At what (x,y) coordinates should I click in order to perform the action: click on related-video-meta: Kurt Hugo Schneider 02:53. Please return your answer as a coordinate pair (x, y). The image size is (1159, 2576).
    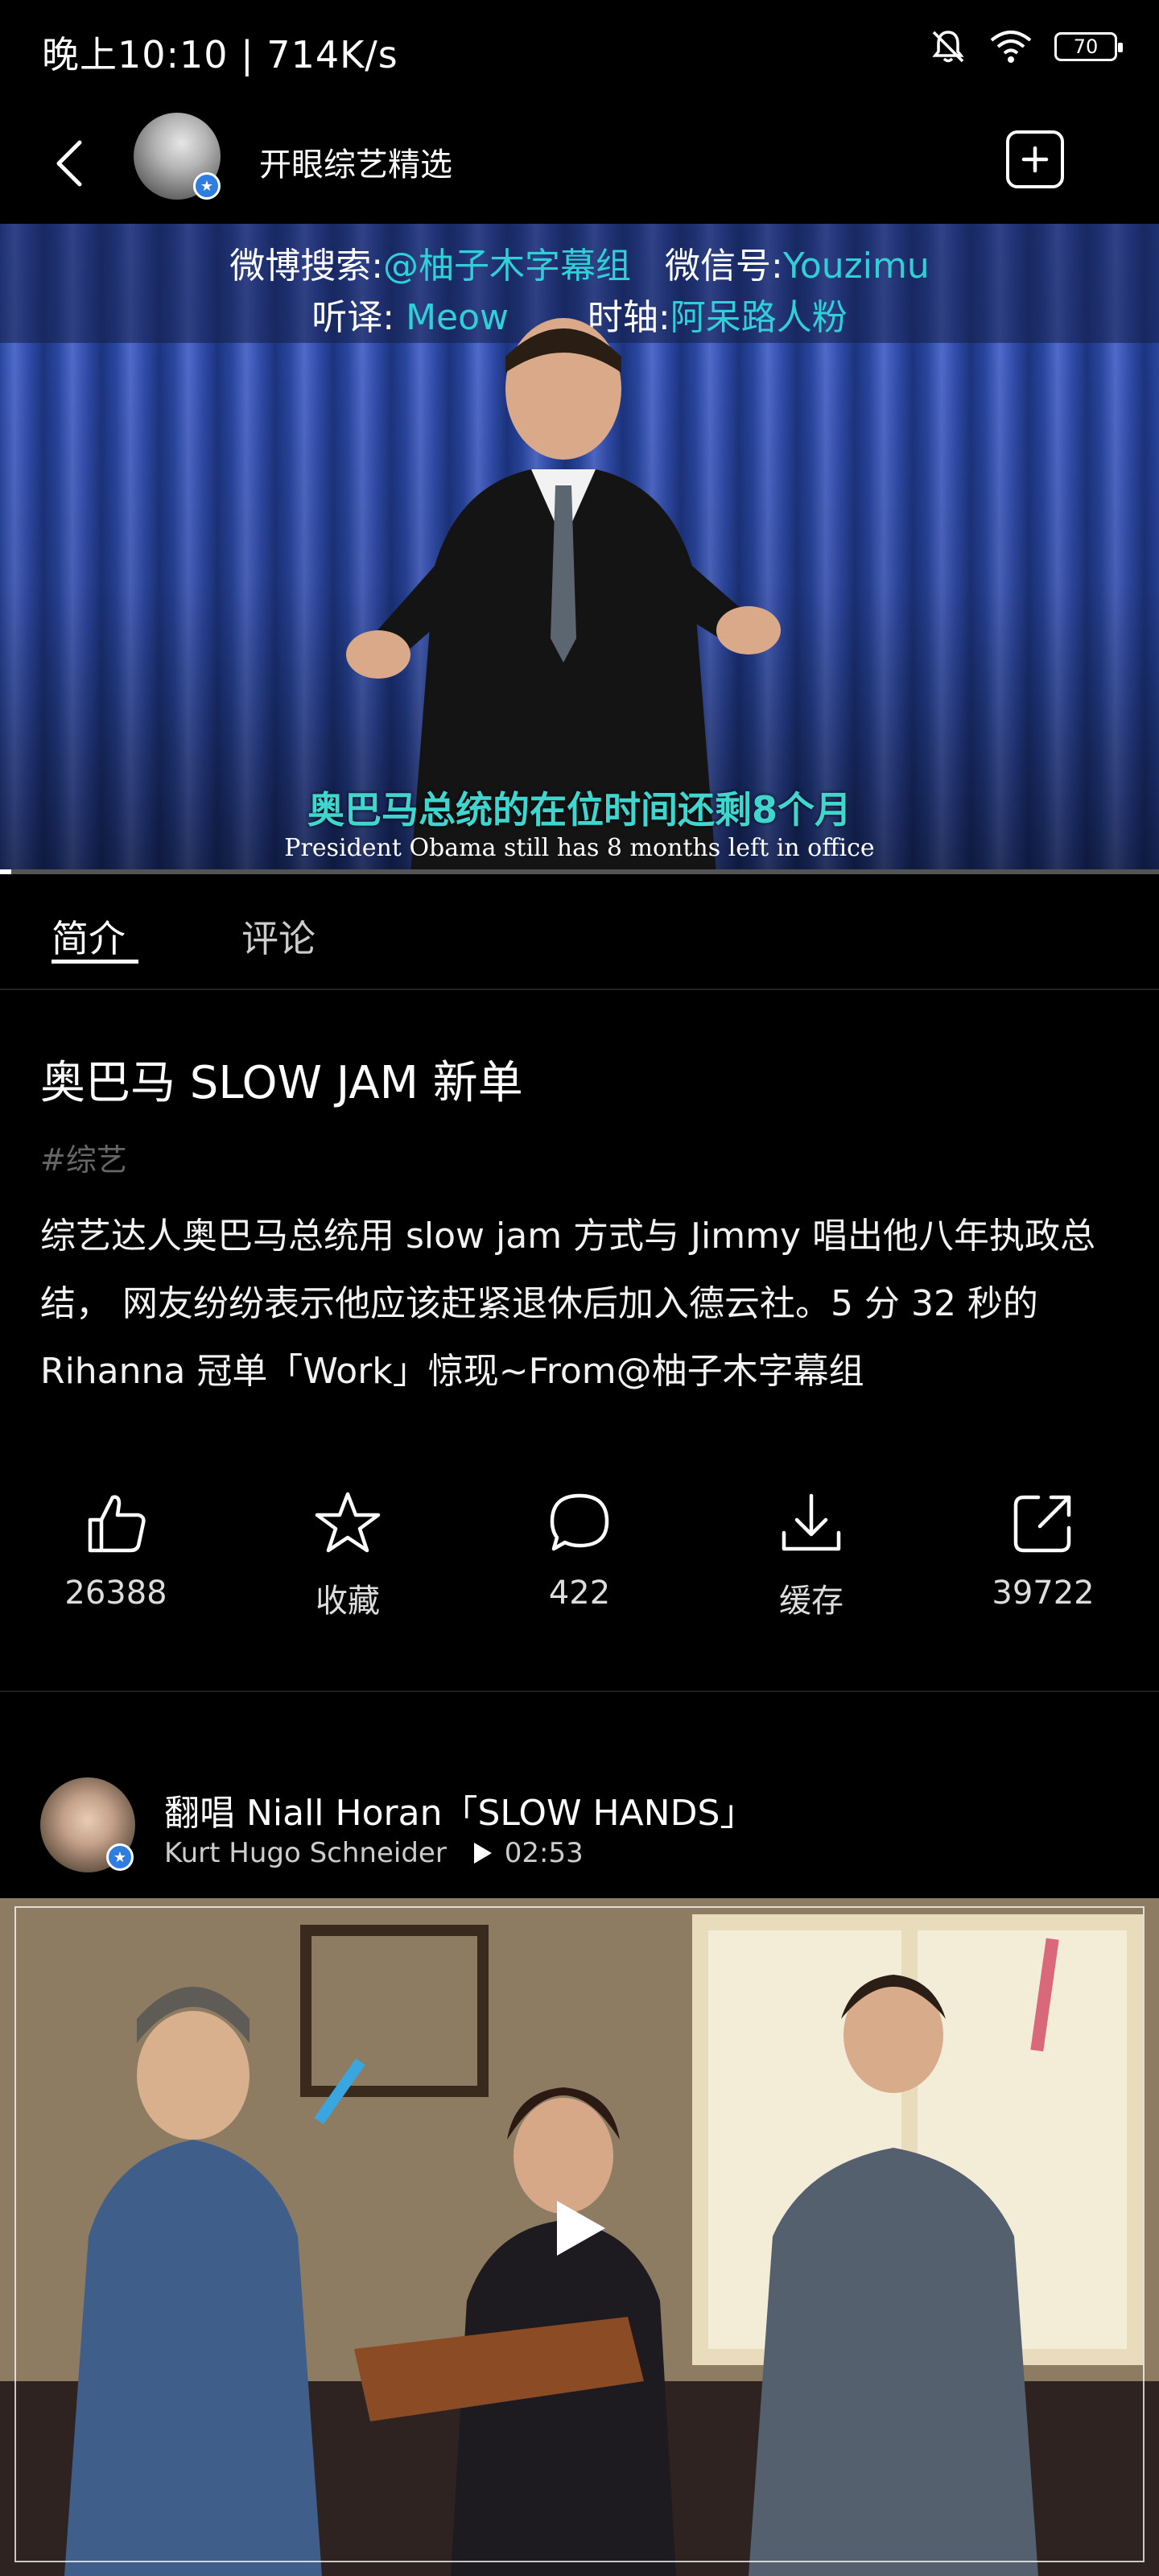
    Looking at the image, I should click on (374, 1853).